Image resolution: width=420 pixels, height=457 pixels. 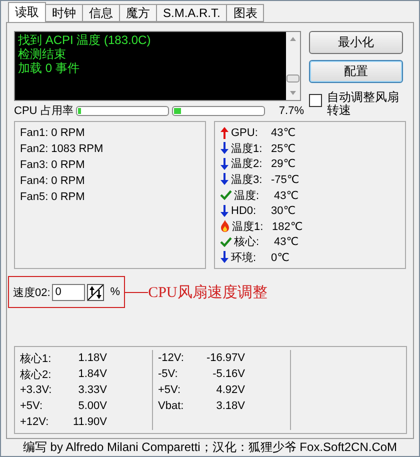 I want to click on sensor-name: 环境:, so click(x=244, y=257).